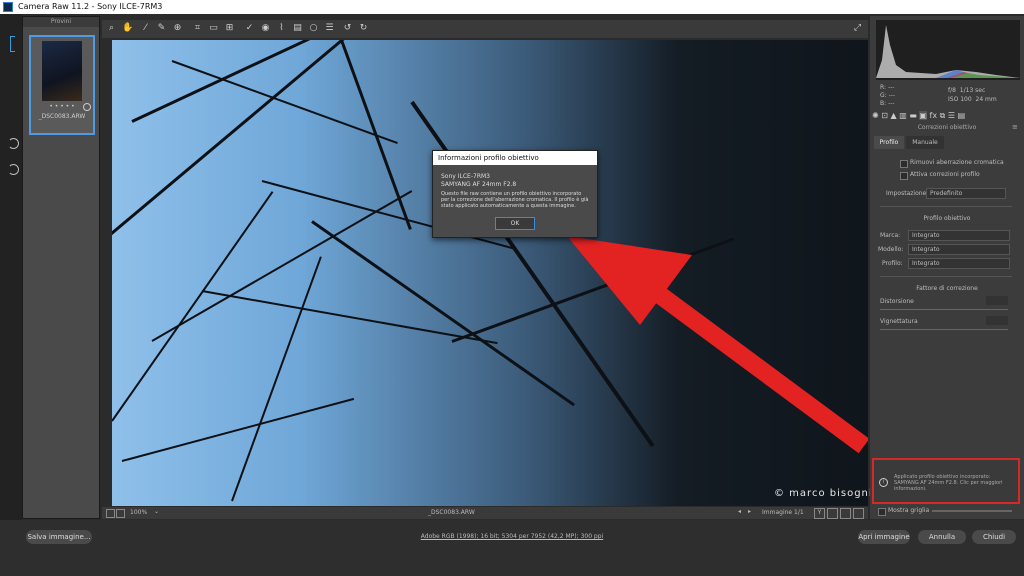 Image resolution: width=1024 pixels, height=576 pixels. Describe the element at coordinates (944, 329) in the screenshot. I see `vignetting-slider` at that location.